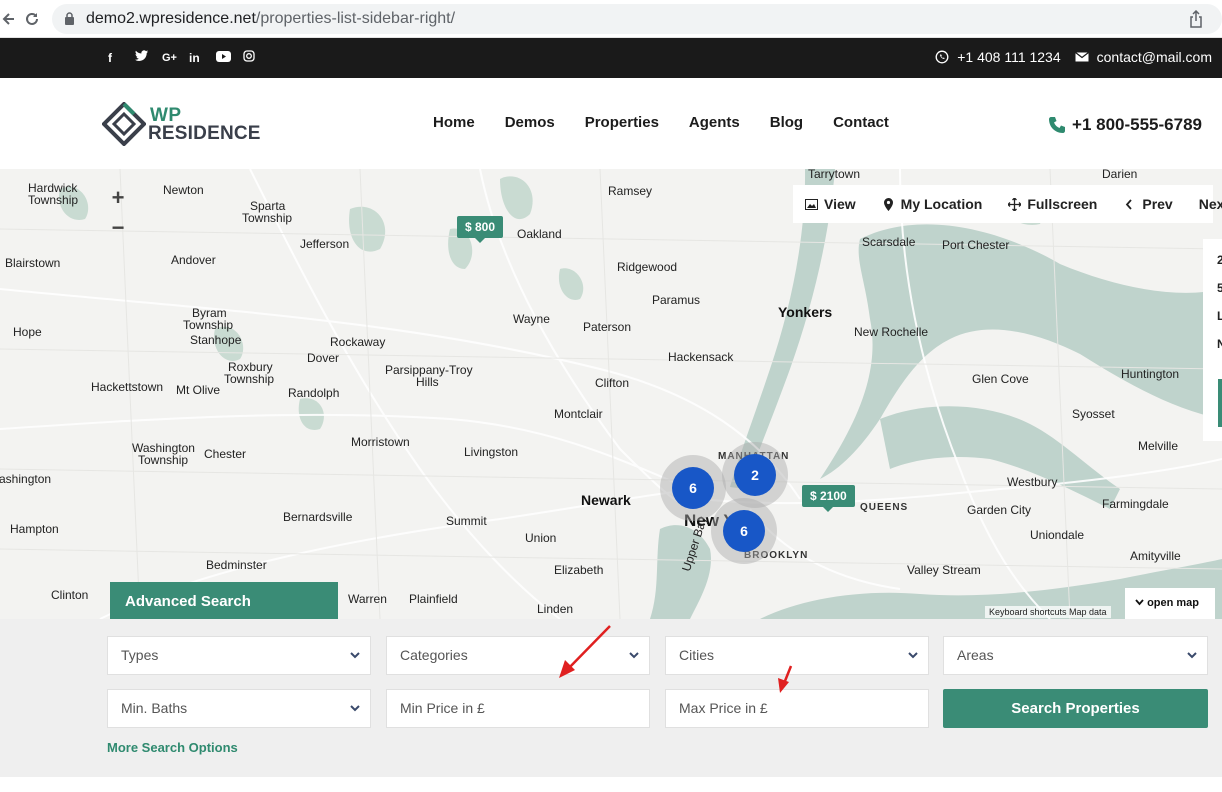 This screenshot has width=1222, height=792. What do you see at coordinates (148, 58) in the screenshot?
I see `twitter-icon` at bounding box center [148, 58].